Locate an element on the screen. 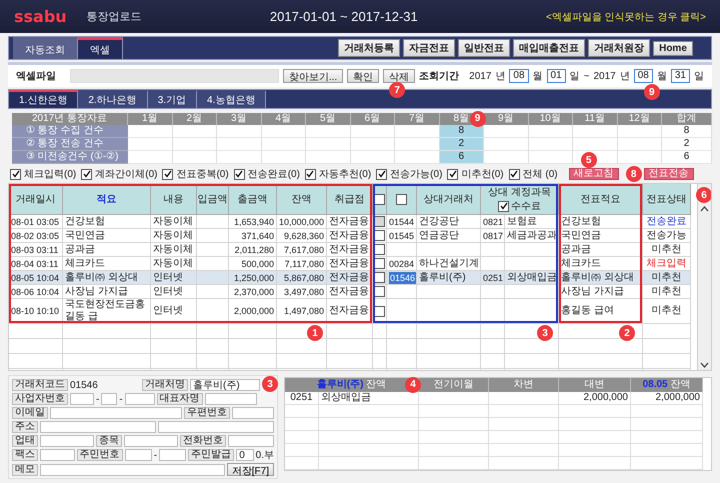 This screenshot has height=483, width=720. table-cell: 홀루비(주) is located at coordinates (449, 278).